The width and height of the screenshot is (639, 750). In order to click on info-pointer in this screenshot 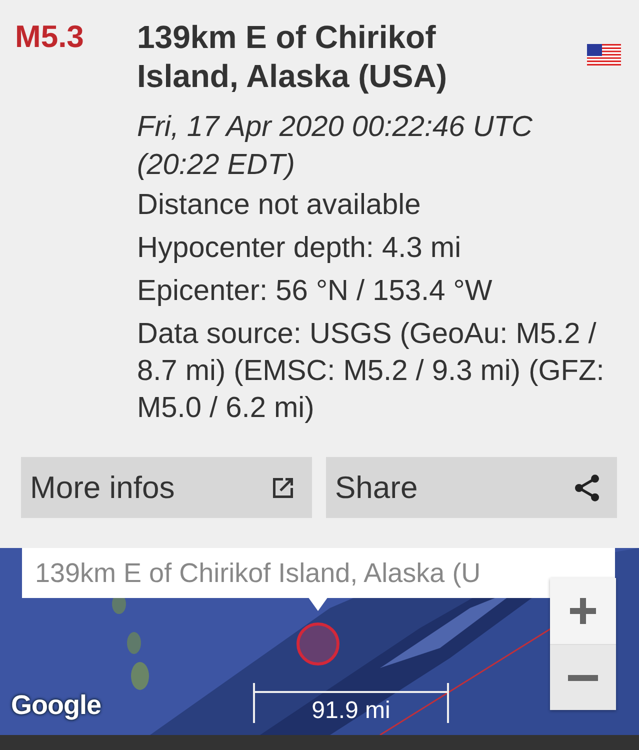, I will do `click(318, 604)`.